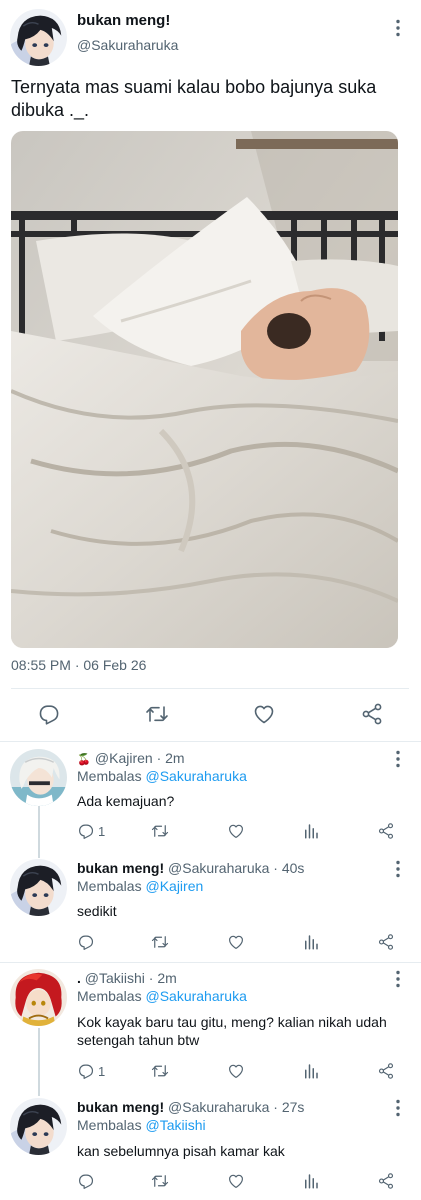 Image resolution: width=421 pixels, height=1200 pixels. I want to click on reply-time: · 40s, so click(289, 868).